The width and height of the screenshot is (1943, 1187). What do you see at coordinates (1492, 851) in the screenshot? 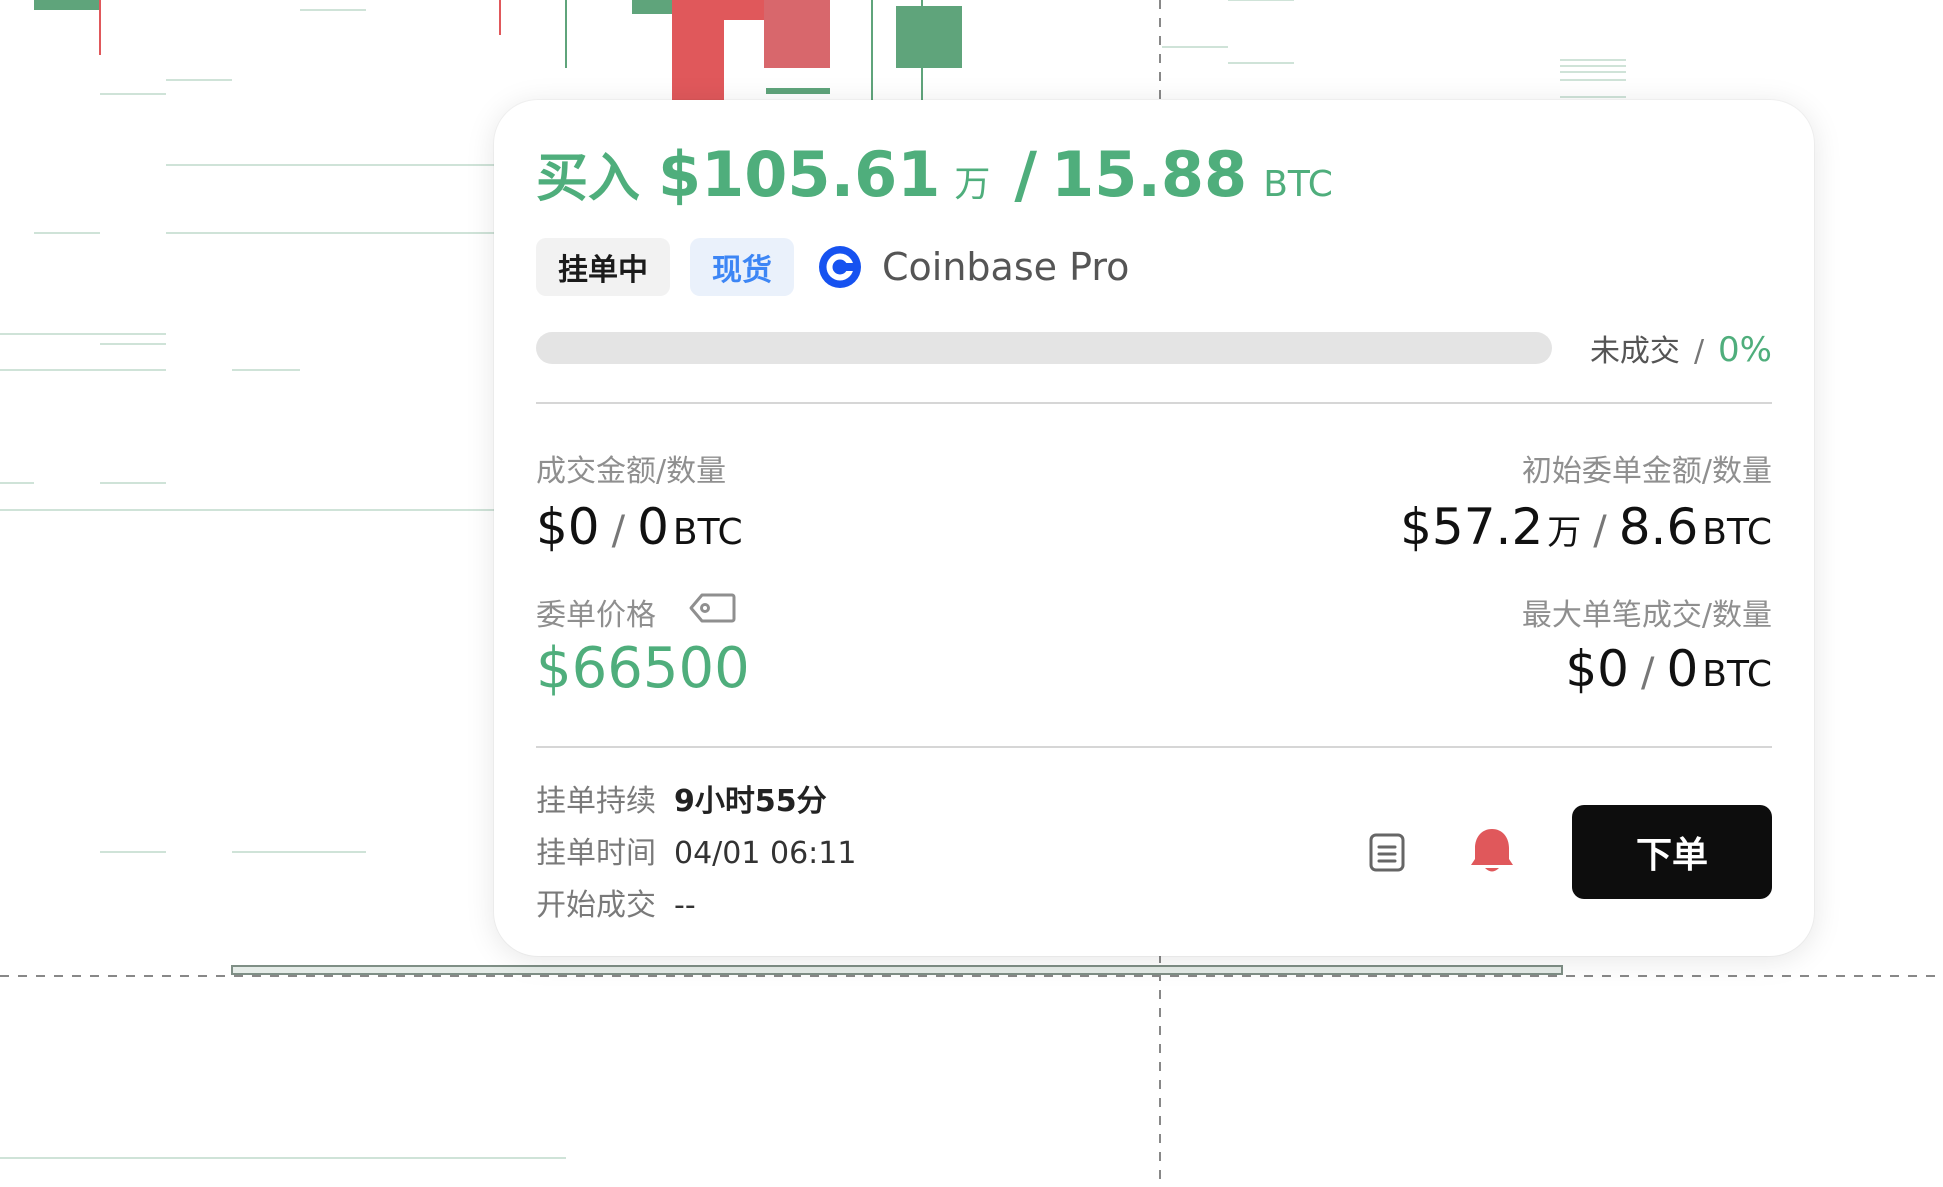
I see `bell-icon` at bounding box center [1492, 851].